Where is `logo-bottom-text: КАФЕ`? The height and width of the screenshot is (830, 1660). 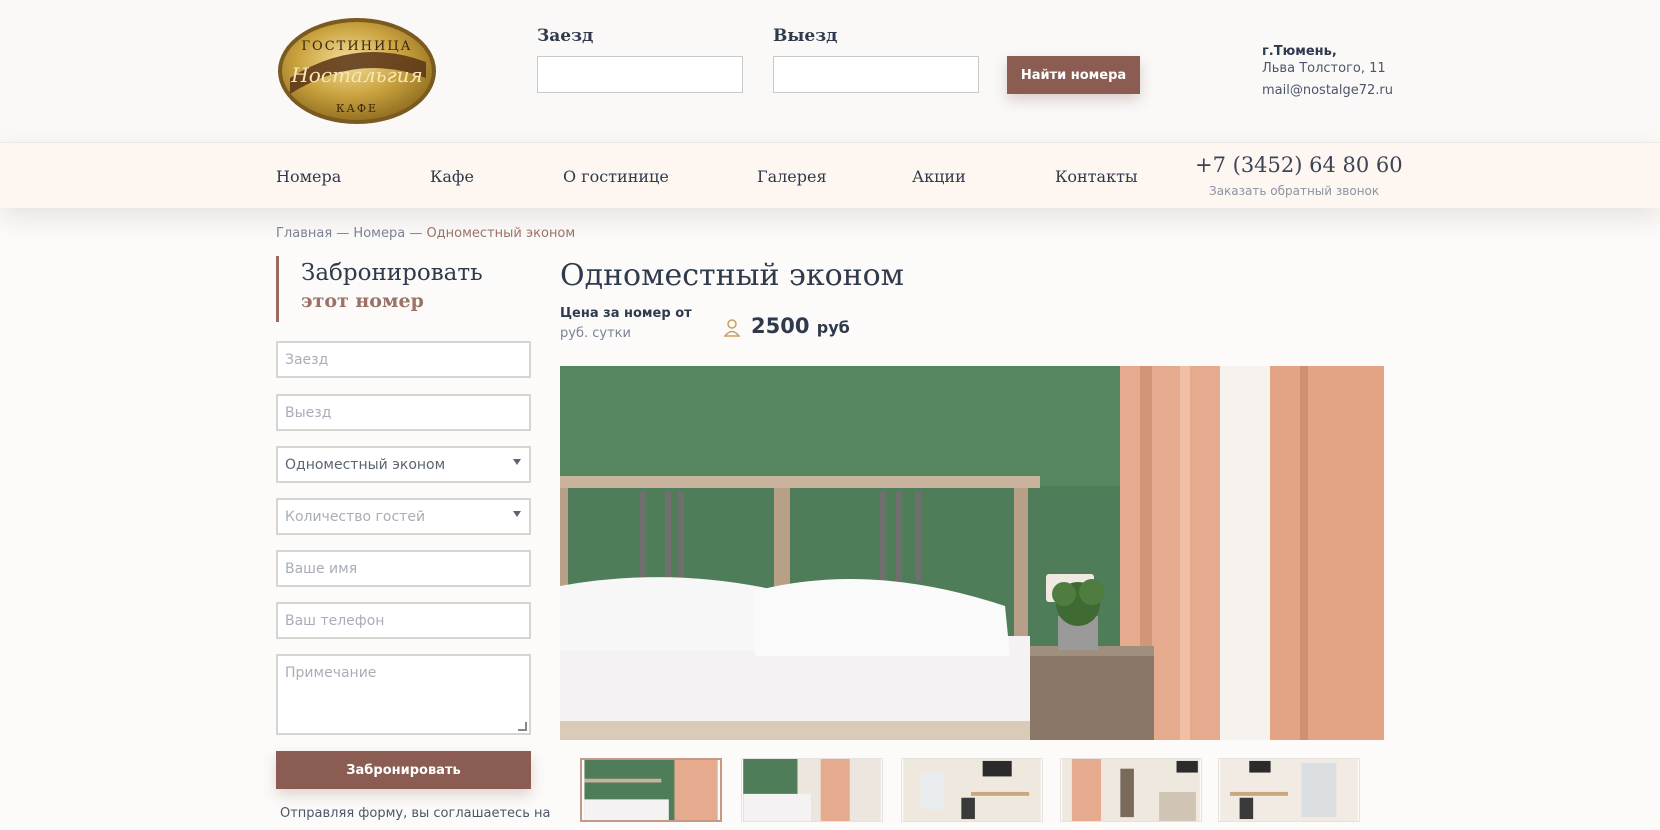 logo-bottom-text: КАФЕ is located at coordinates (357, 108).